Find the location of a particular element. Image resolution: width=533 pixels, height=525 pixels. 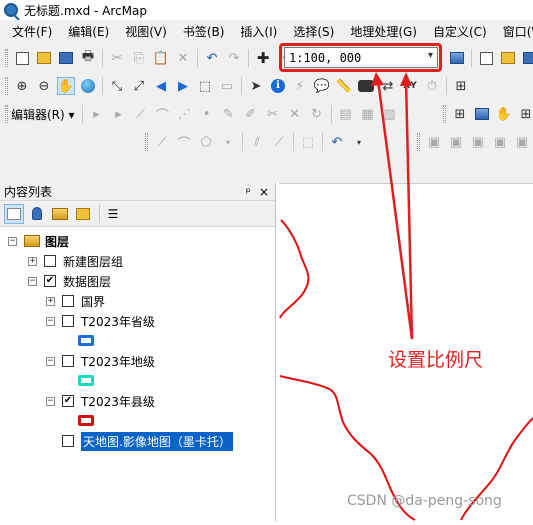

create-viewer-button: ⊞ is located at coordinates (461, 86).